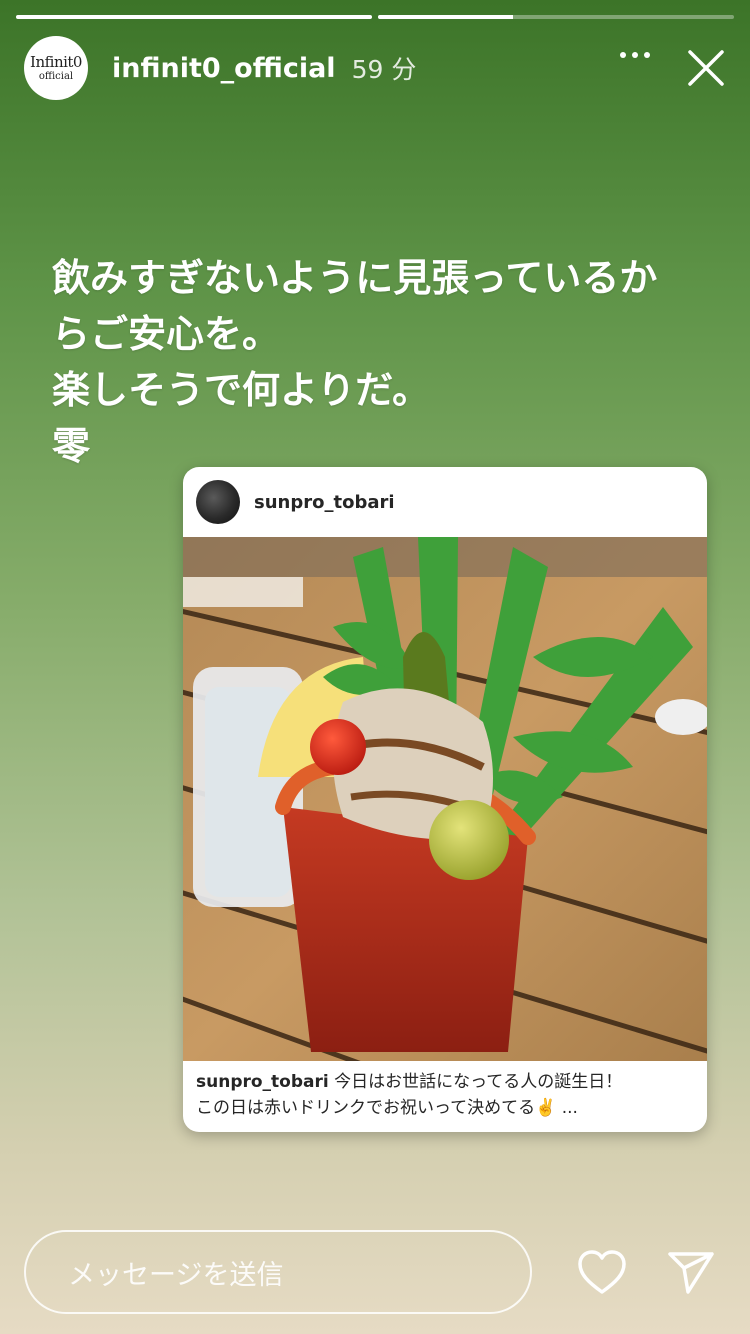 This screenshot has height=1334, width=750. I want to click on username: infinit0_official, so click(224, 68).